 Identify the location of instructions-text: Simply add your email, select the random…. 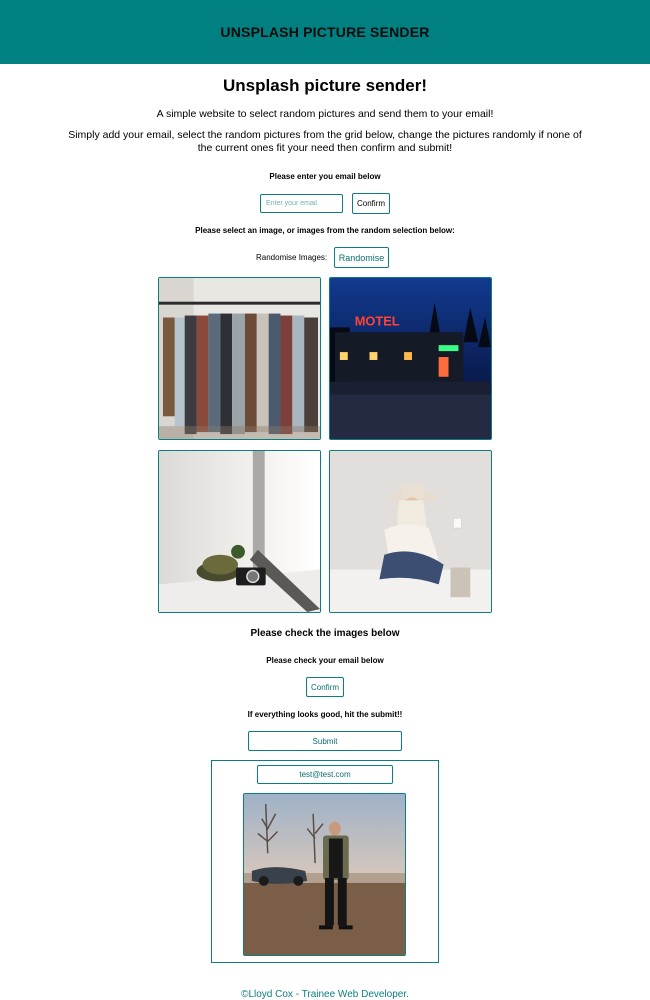
(325, 141).